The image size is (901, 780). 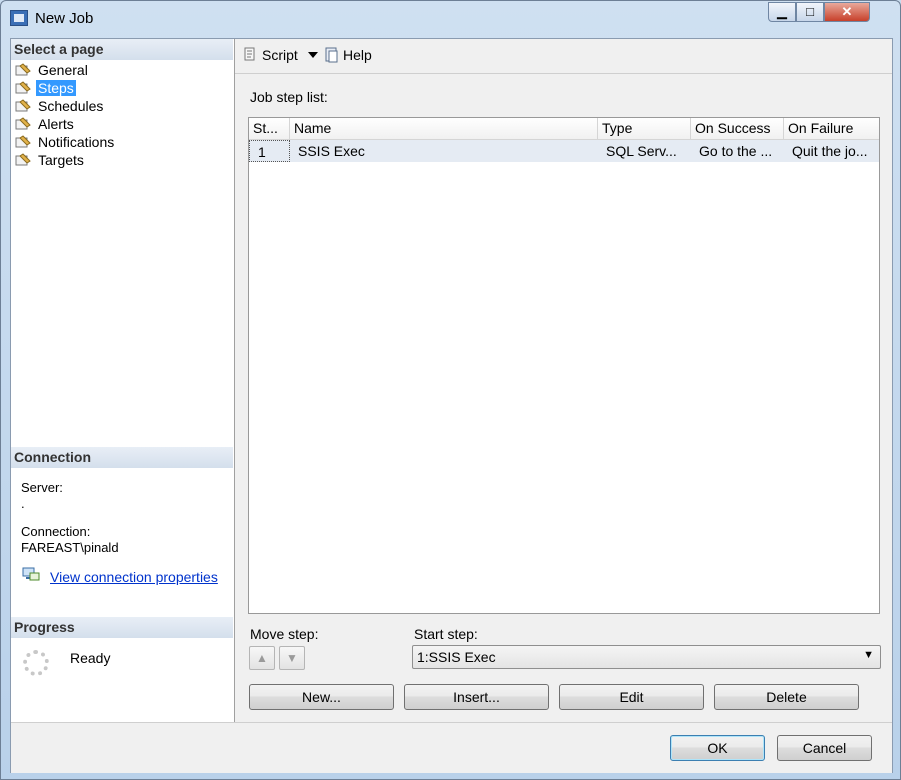 I want to click on window-title: New Job, so click(x=64, y=18).